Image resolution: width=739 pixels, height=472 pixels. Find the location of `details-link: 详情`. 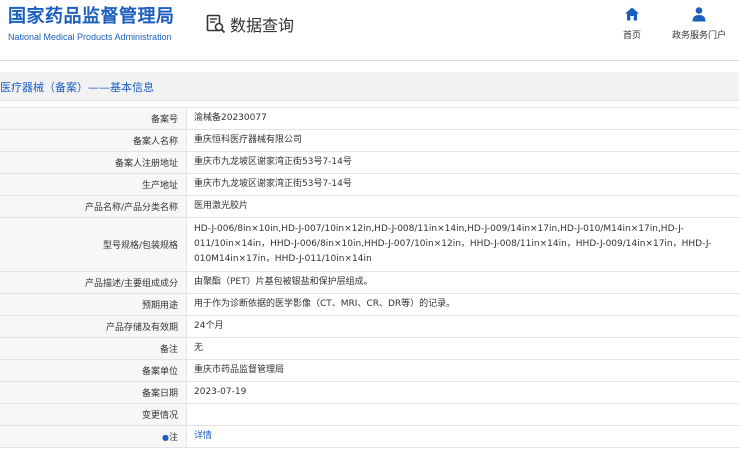

details-link: 详情 is located at coordinates (203, 436).